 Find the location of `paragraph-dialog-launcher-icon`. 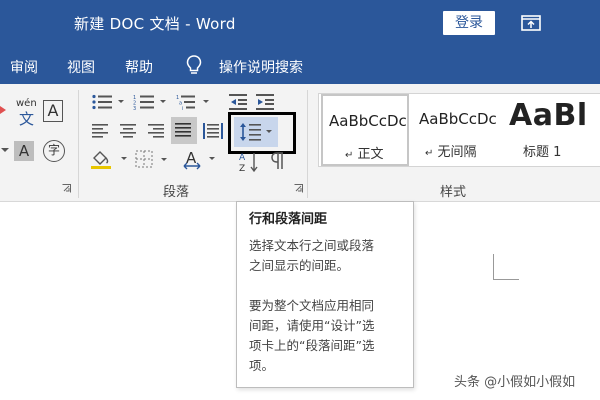

paragraph-dialog-launcher-icon is located at coordinates (298, 188).